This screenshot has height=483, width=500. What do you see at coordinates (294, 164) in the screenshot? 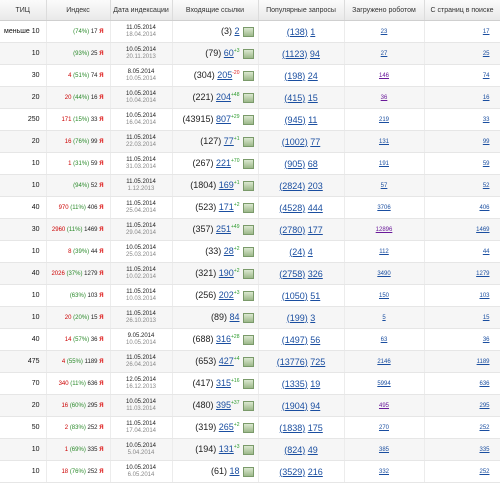
I see `queries-total-link: (905)` at bounding box center [294, 164].